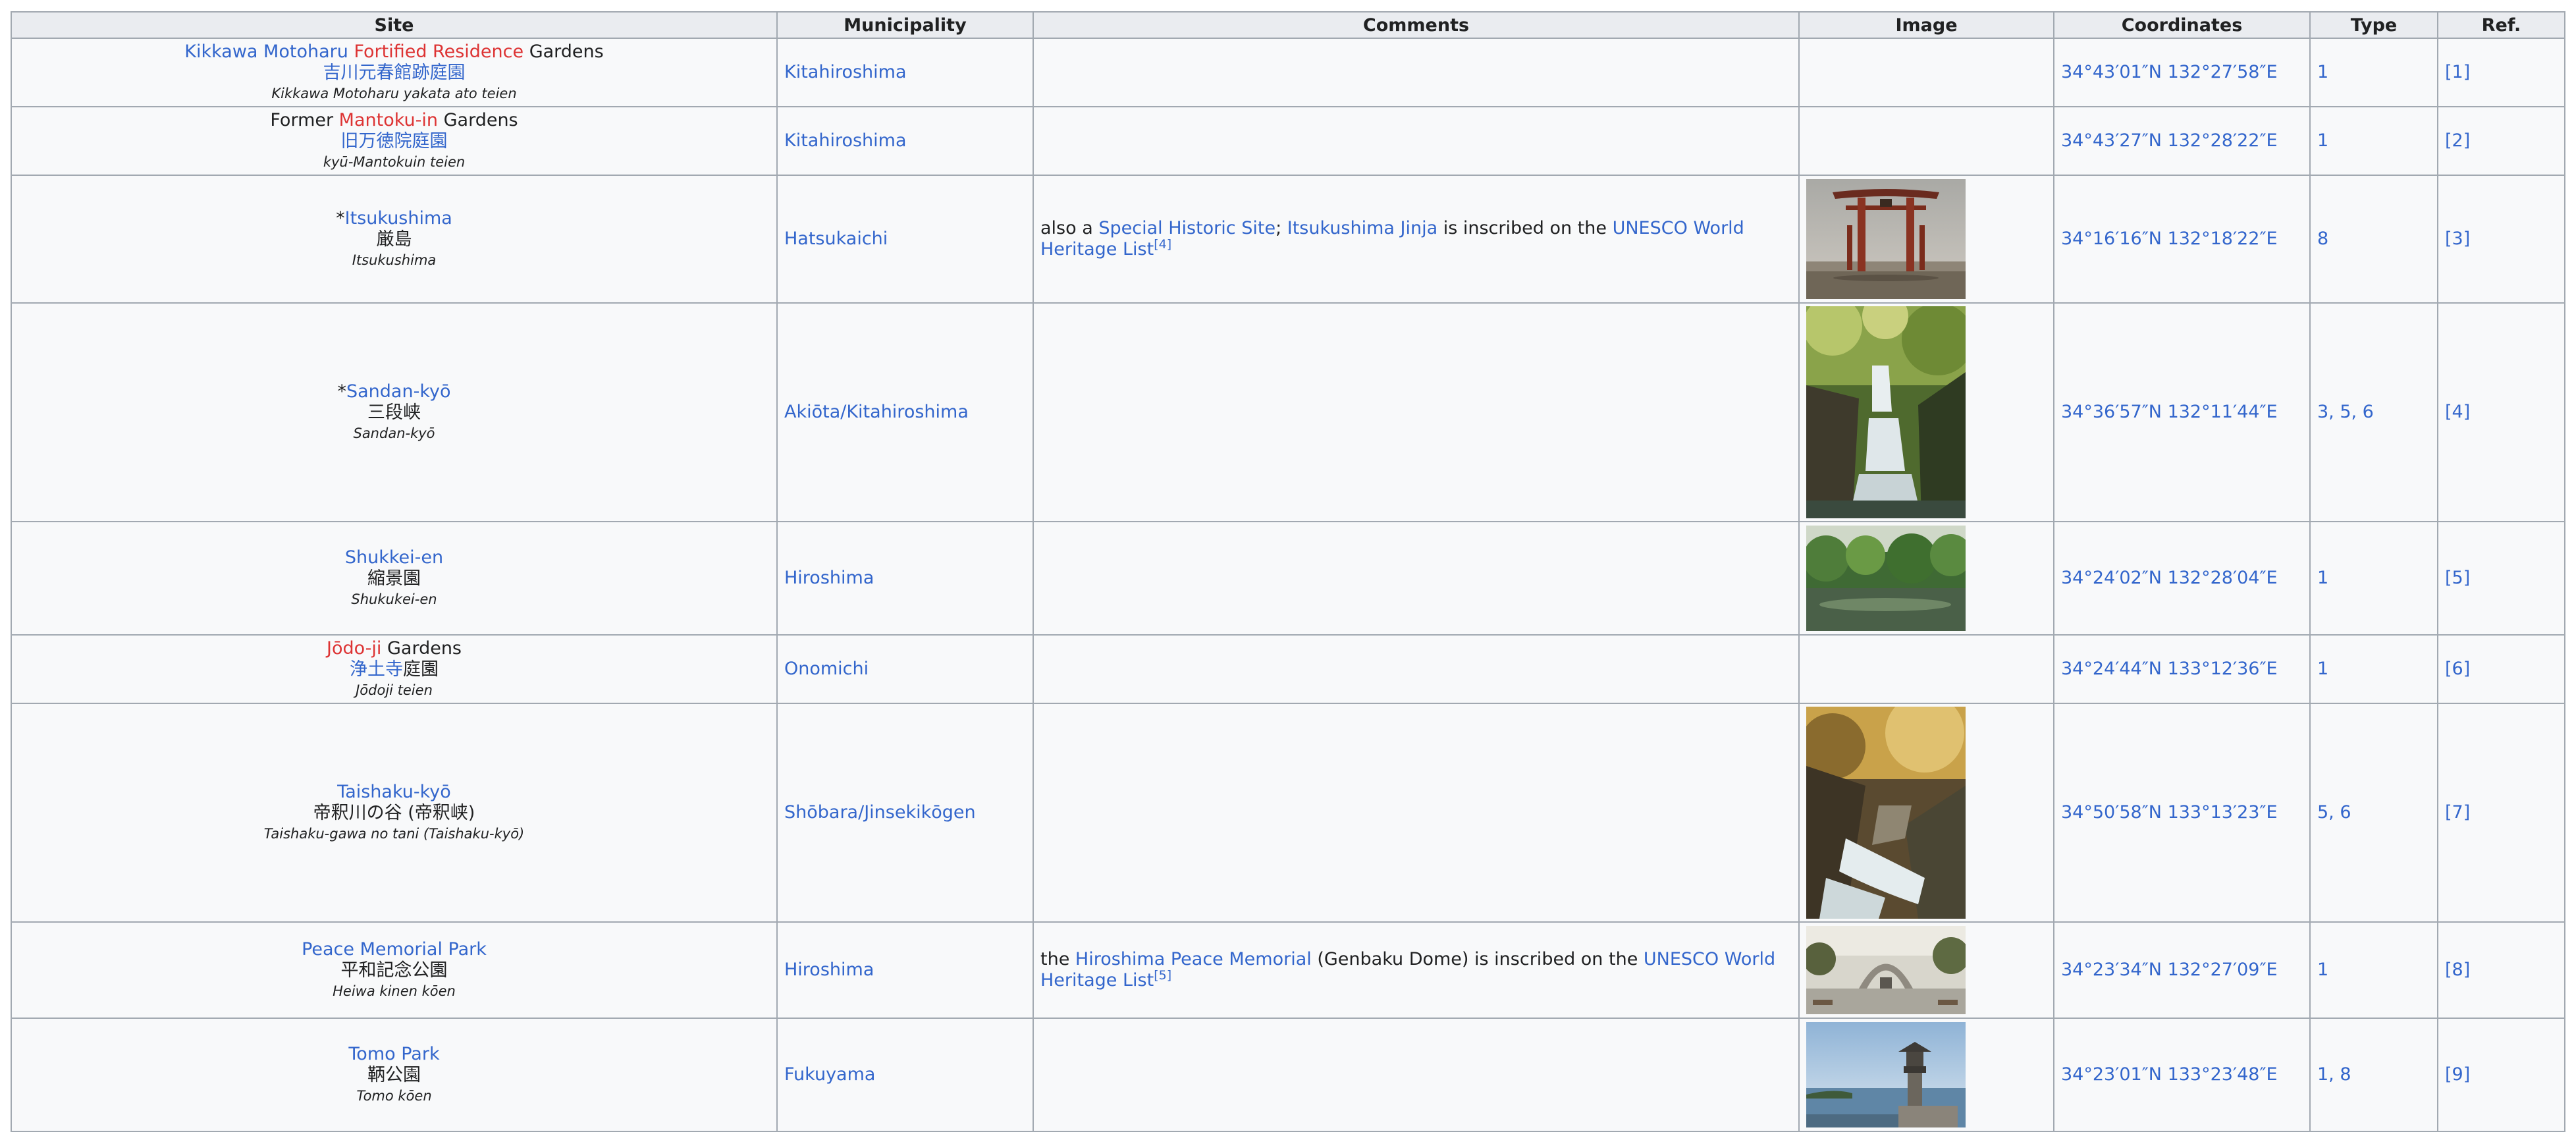 This screenshot has height=1140, width=2576. Describe the element at coordinates (1478, 959) in the screenshot. I see `comment-text: (Genbaku Dome) is inscribed on the` at that location.